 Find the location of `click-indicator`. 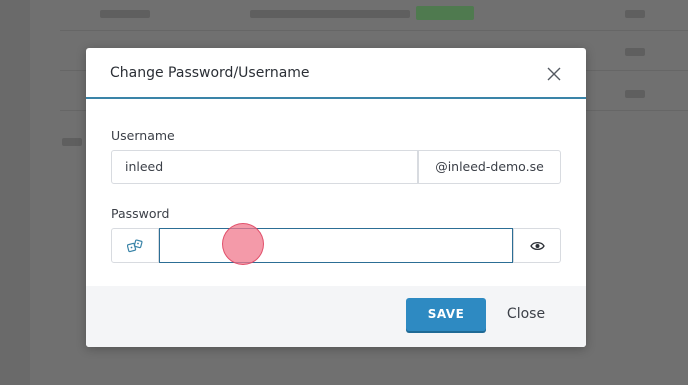

click-indicator is located at coordinates (243, 244).